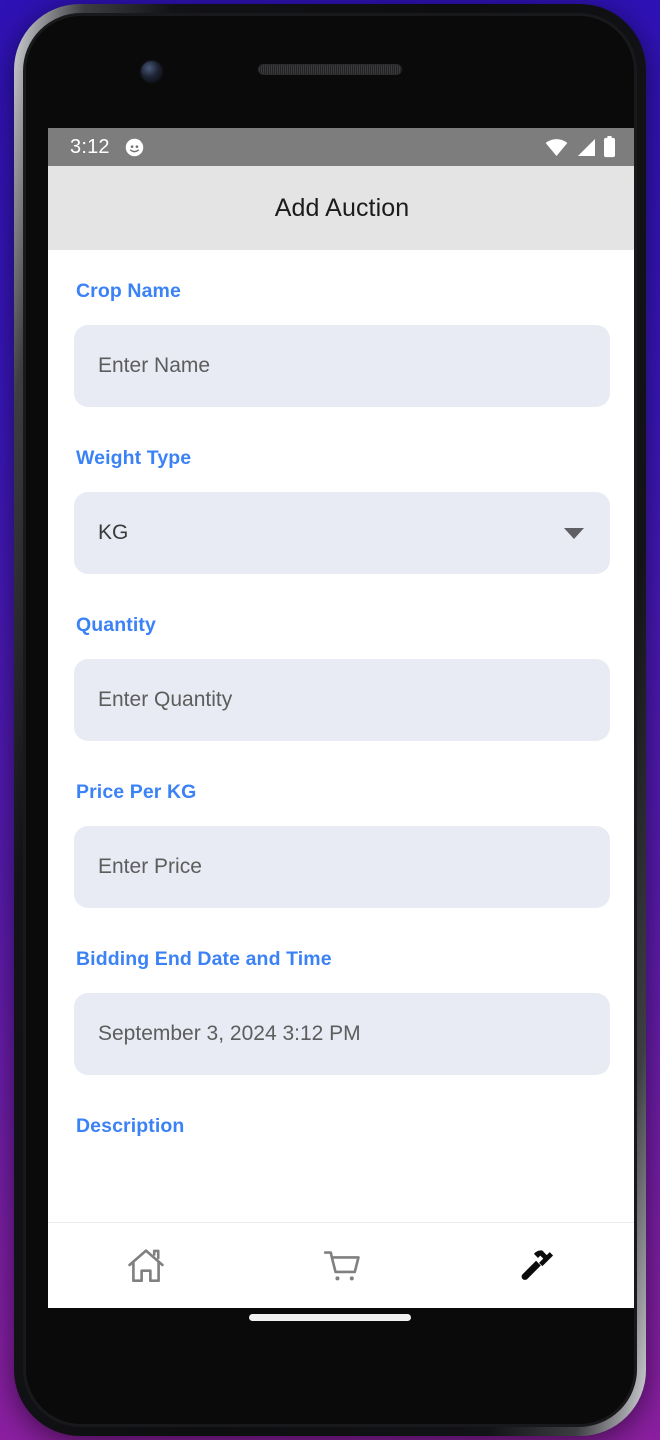 This screenshot has width=660, height=1440. I want to click on bidding-end-datetime-picker: September 3, 2024 3:12 PM, so click(342, 1034).